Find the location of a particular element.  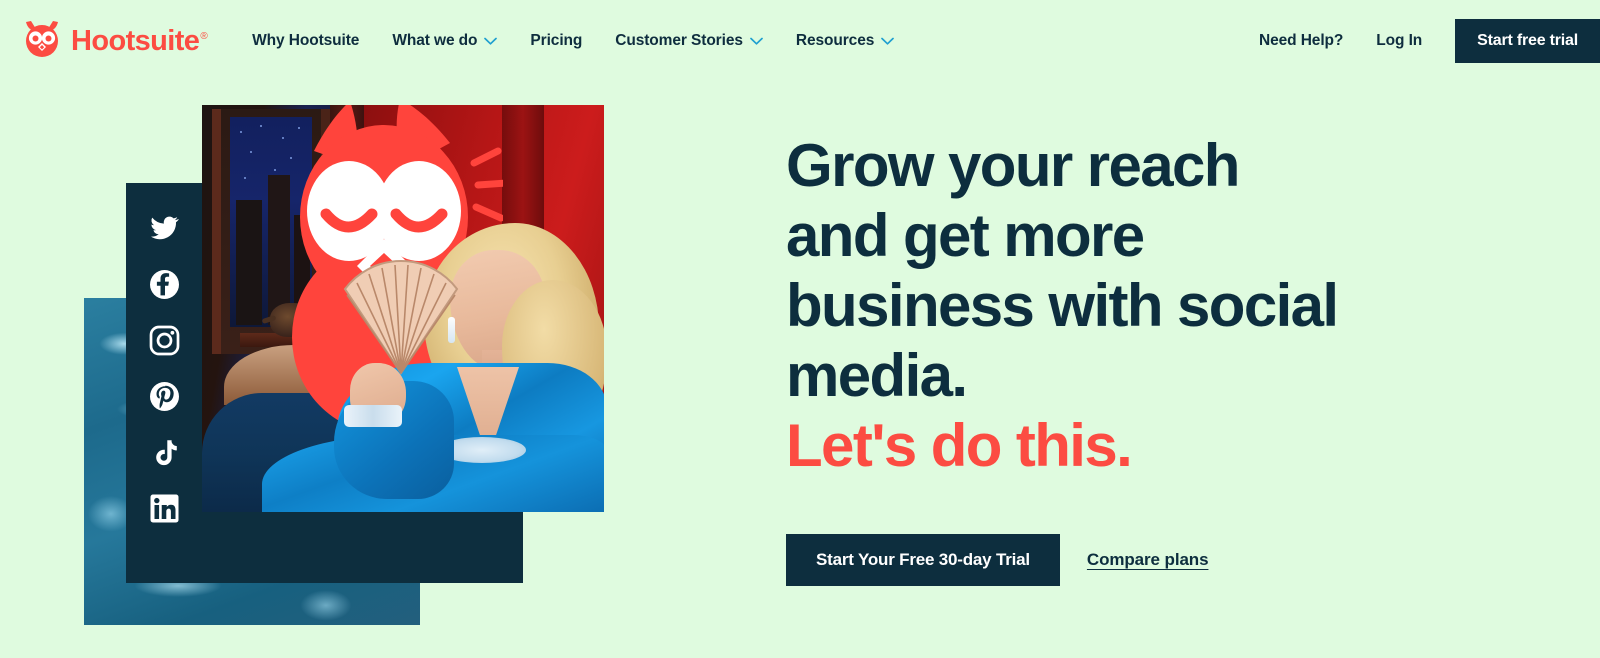

social-icons-rail is located at coordinates (164, 383).